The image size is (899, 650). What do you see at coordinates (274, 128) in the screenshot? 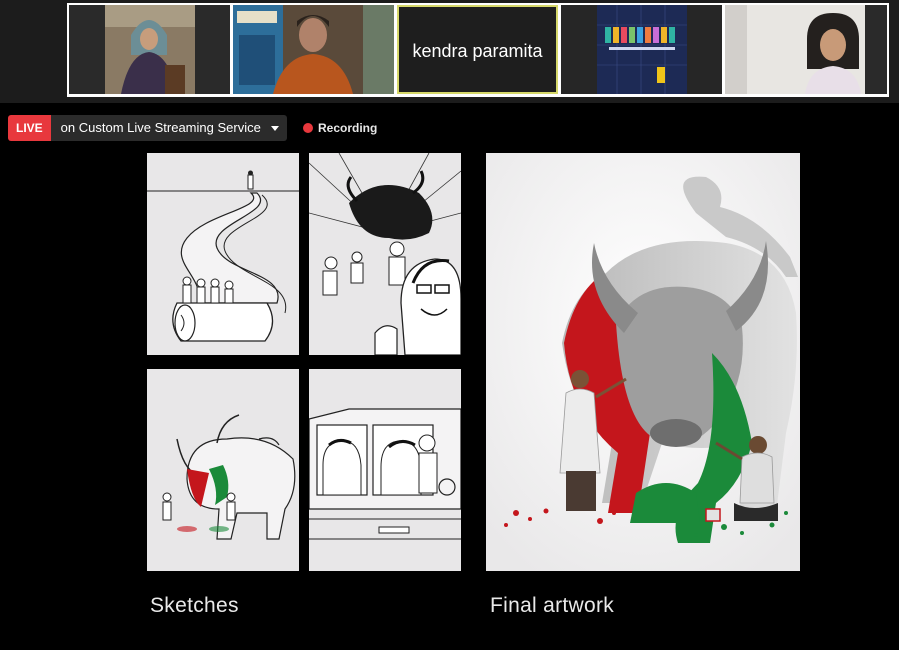
I see `chevron-down-icon` at bounding box center [274, 128].